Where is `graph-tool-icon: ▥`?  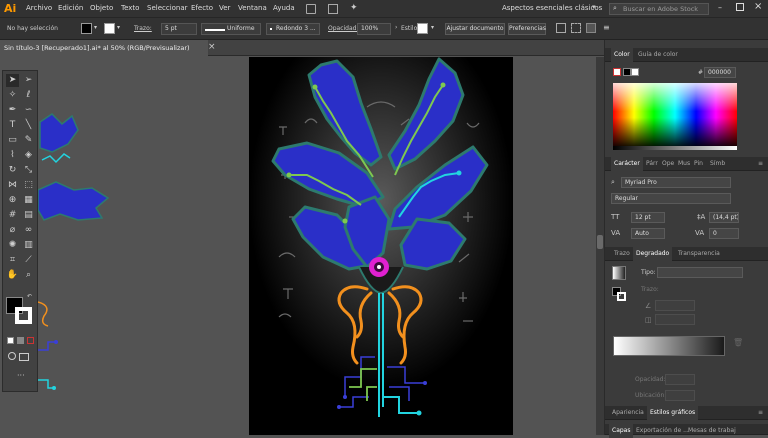 graph-tool-icon: ▥ is located at coordinates (28, 245).